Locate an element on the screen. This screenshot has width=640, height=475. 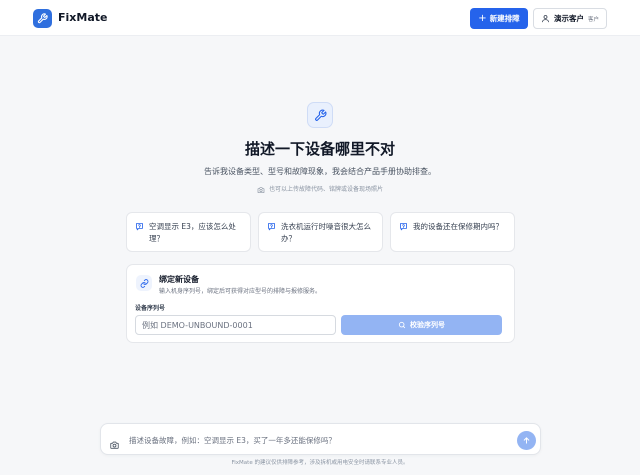
page-subtitle: 告诉我设备类型、型号和故障现象，我会结合产品手册协助排查。 is located at coordinates (320, 171).